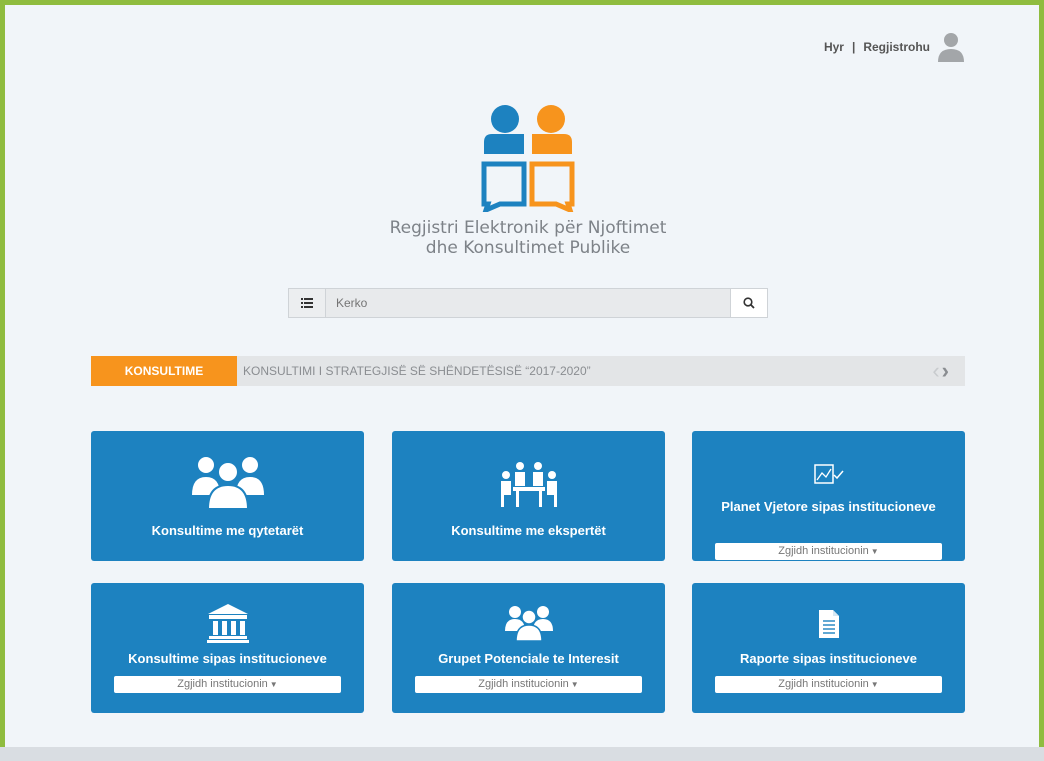 Image resolution: width=1044 pixels, height=761 pixels. I want to click on ticker-nav: ‹ ›, so click(940, 371).